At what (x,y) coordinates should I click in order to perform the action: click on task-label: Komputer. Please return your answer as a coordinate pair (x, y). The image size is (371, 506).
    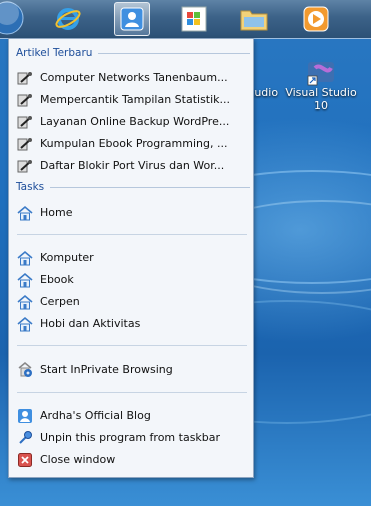
    Looking at the image, I should click on (67, 257).